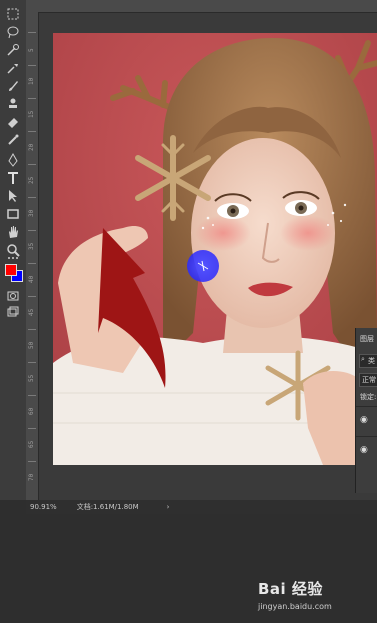 This screenshot has width=377, height=623. Describe the element at coordinates (31, 345) in the screenshot. I see `ruler-number: 50` at that location.